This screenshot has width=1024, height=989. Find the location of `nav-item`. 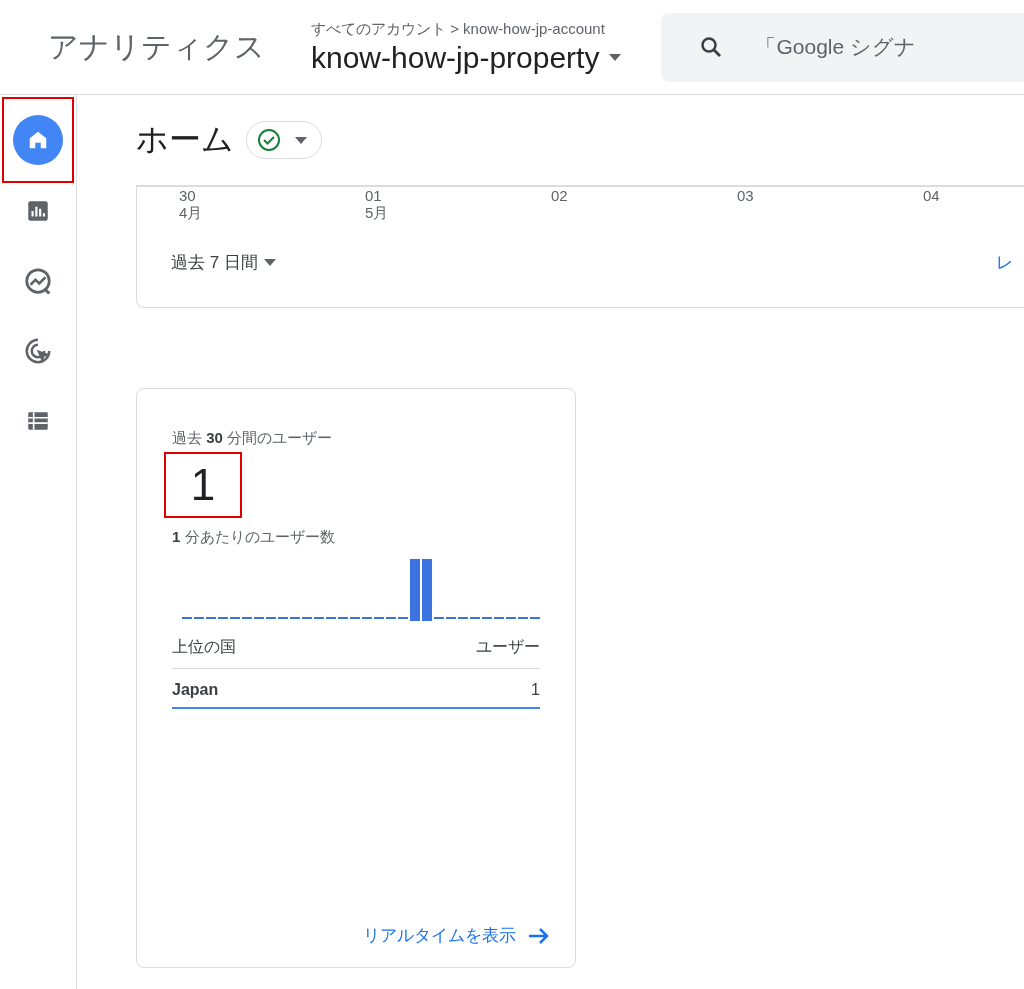

nav-item is located at coordinates (38, 140).